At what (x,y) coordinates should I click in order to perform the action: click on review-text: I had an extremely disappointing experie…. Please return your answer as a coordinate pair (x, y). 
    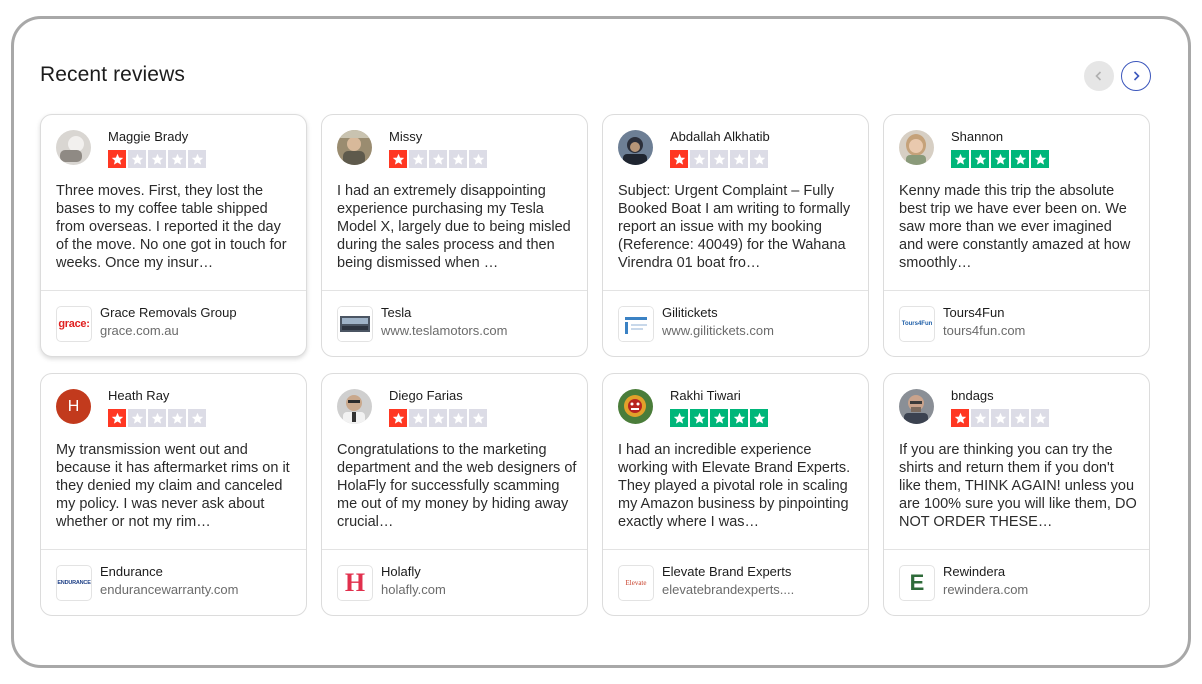
    Looking at the image, I should click on (457, 227).